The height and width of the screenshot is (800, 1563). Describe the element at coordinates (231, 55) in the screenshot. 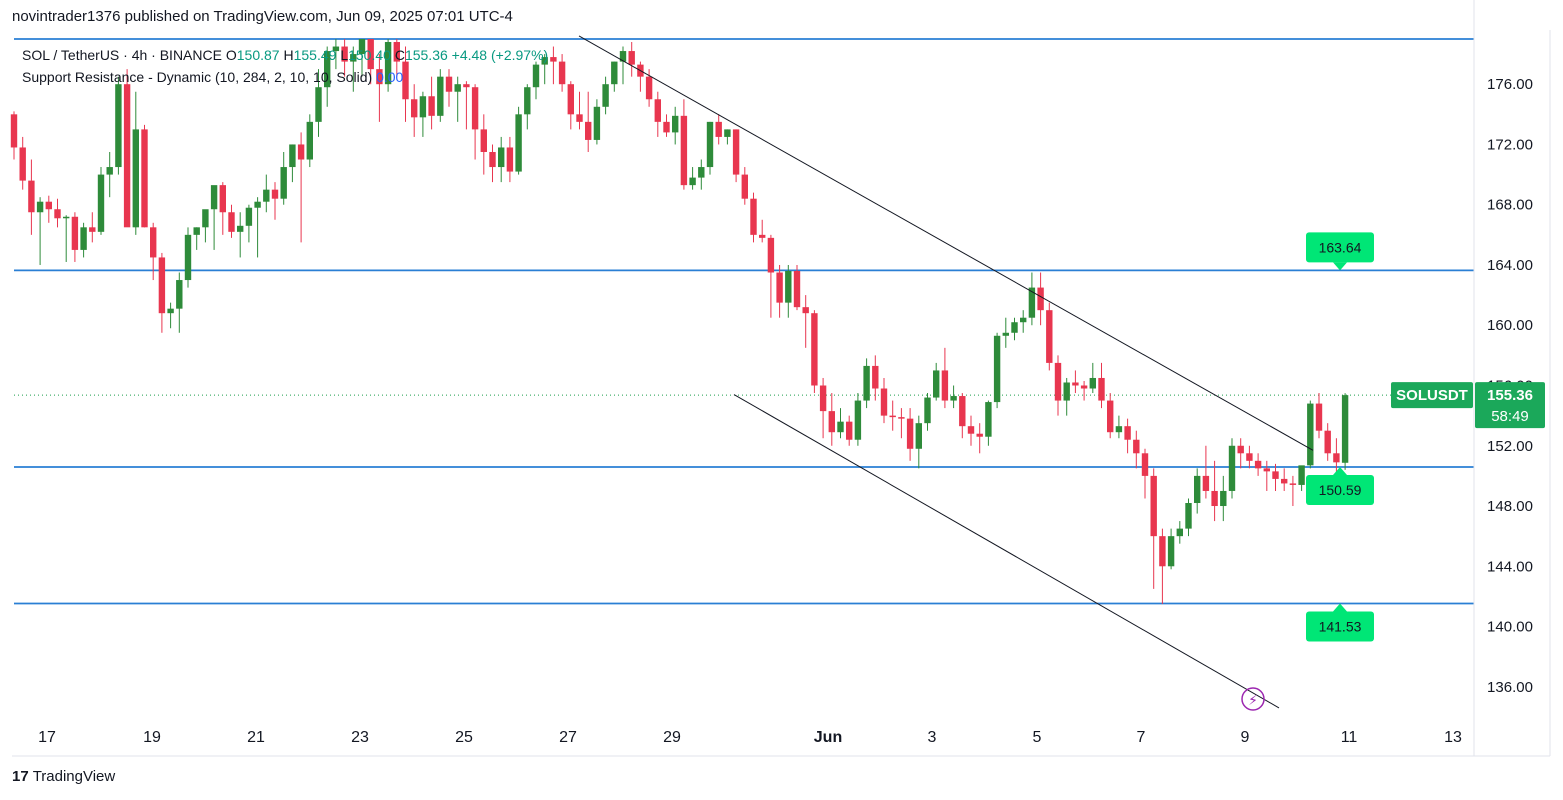

I see `open-label: O` at that location.